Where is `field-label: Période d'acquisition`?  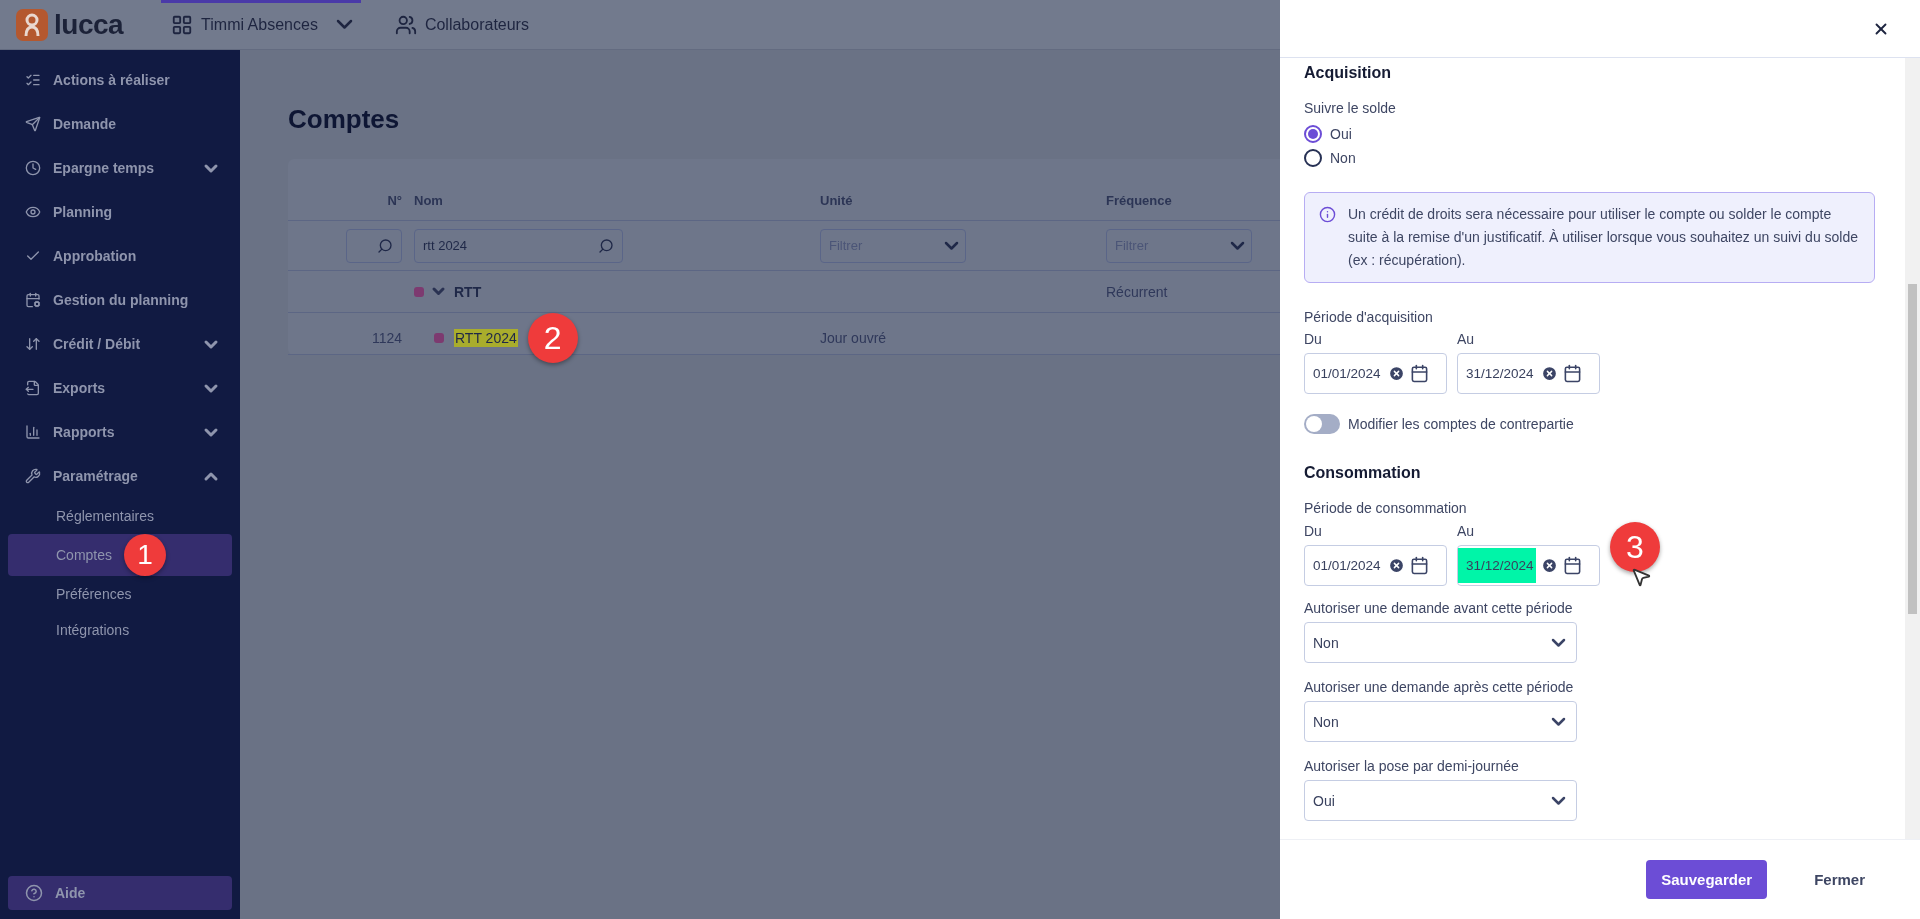 field-label: Période d'acquisition is located at coordinates (1369, 317).